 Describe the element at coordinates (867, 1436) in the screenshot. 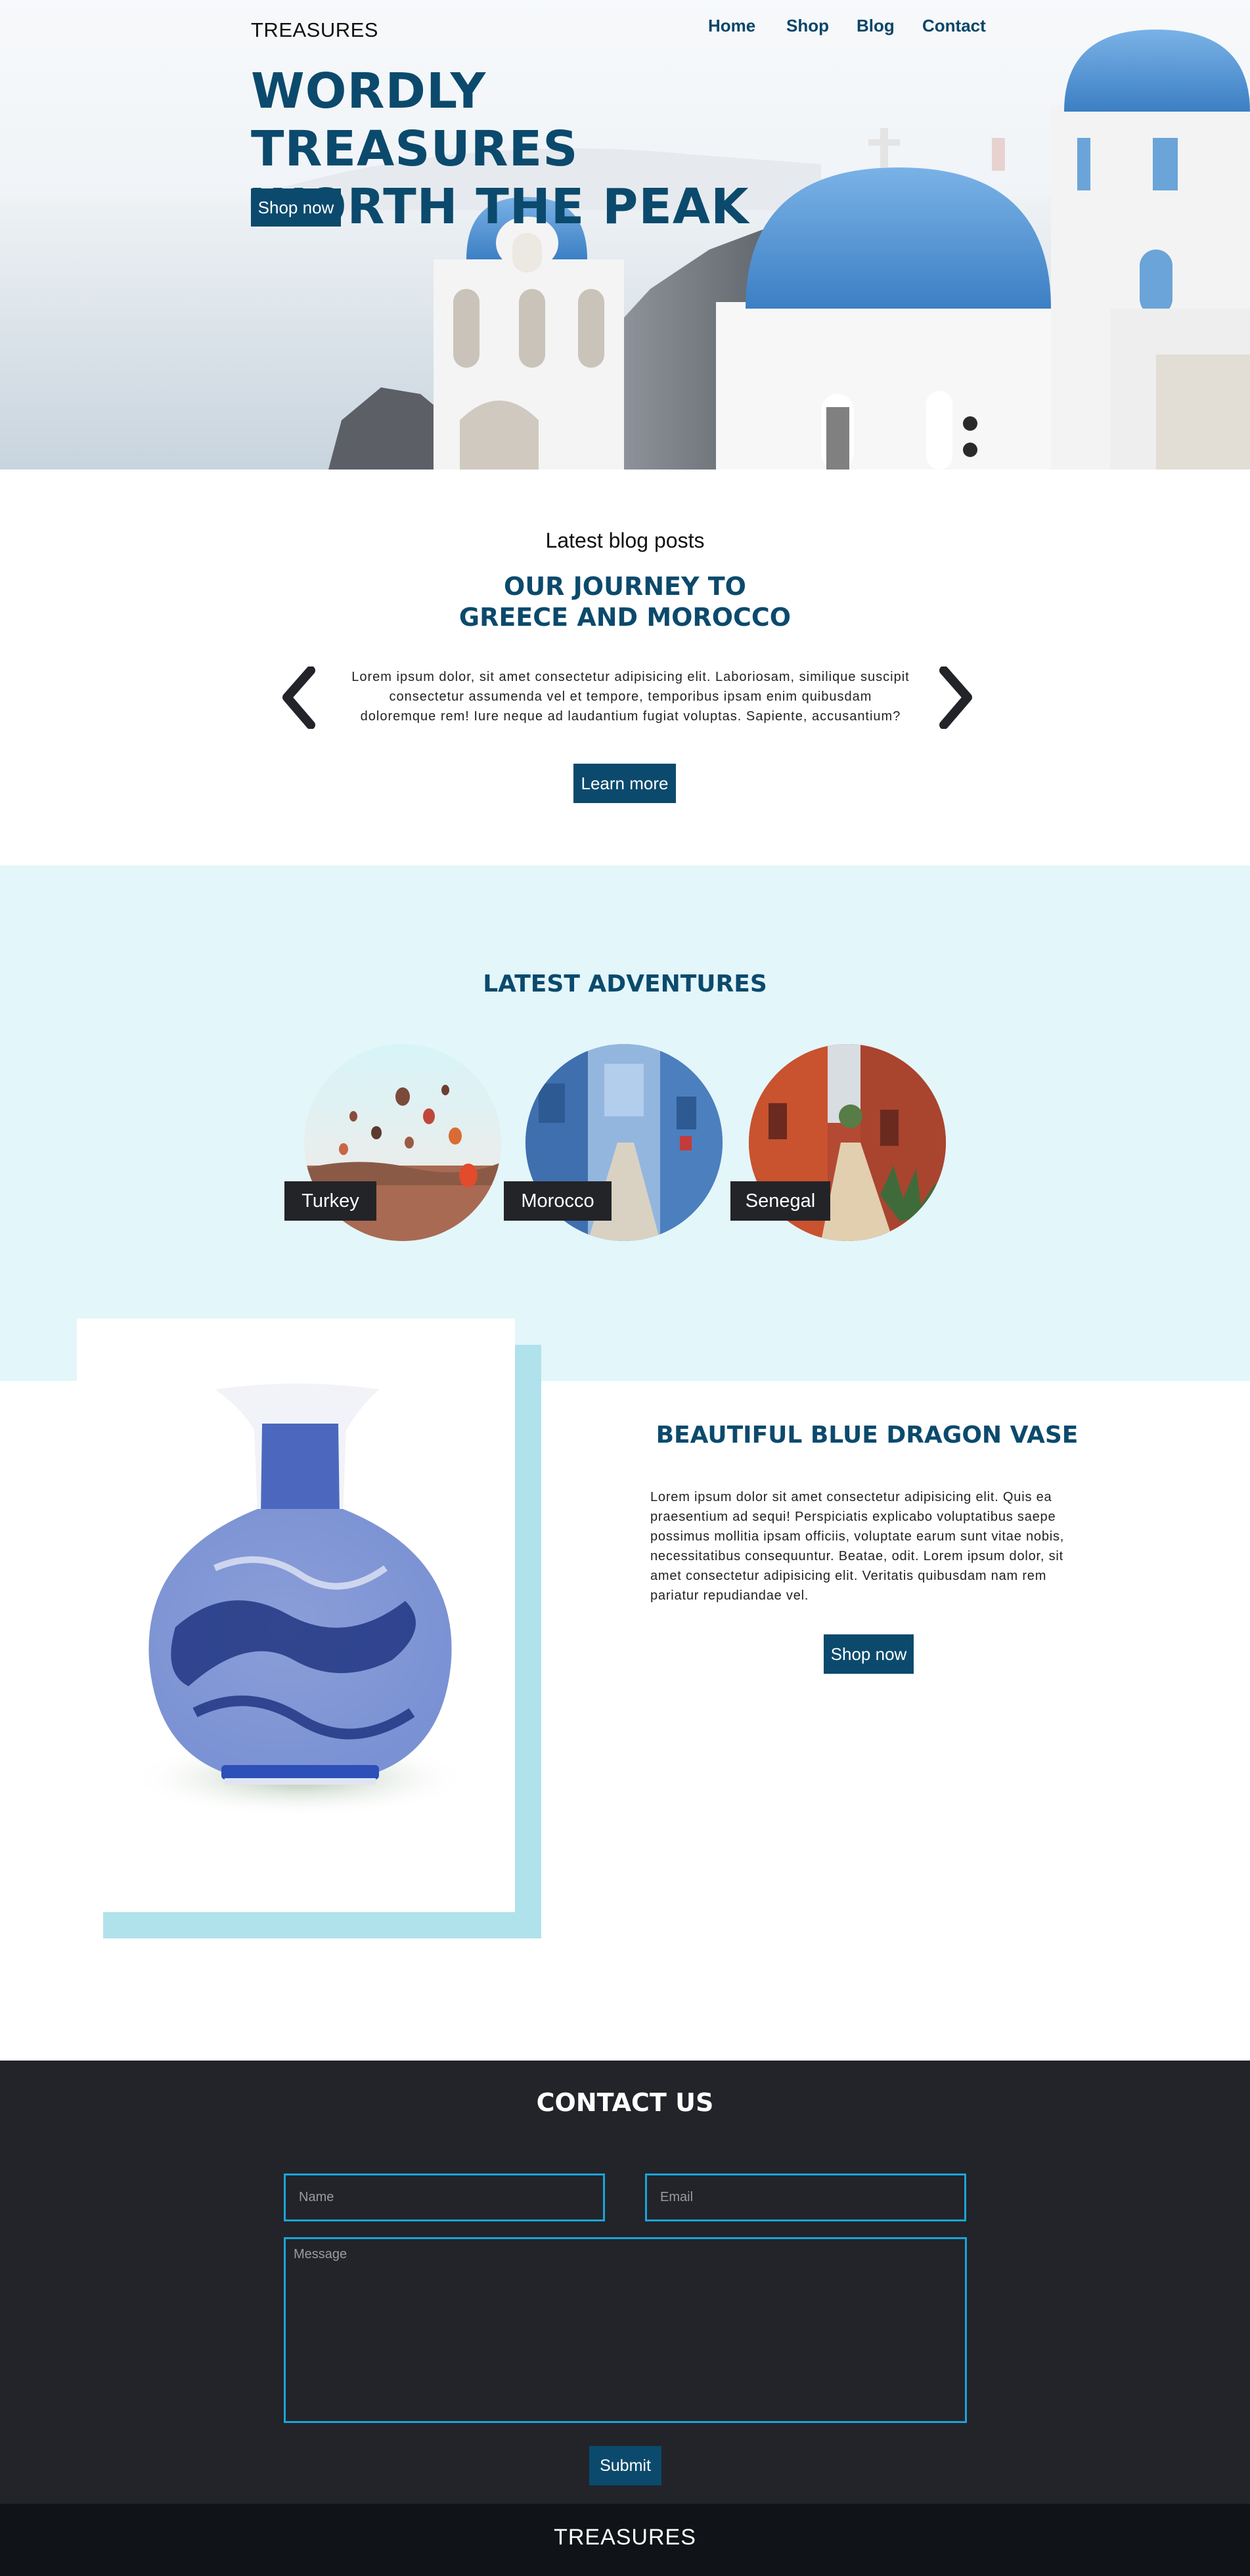

I see `product-title: BEAUTIFUL BLUE DRAGON VASE` at that location.